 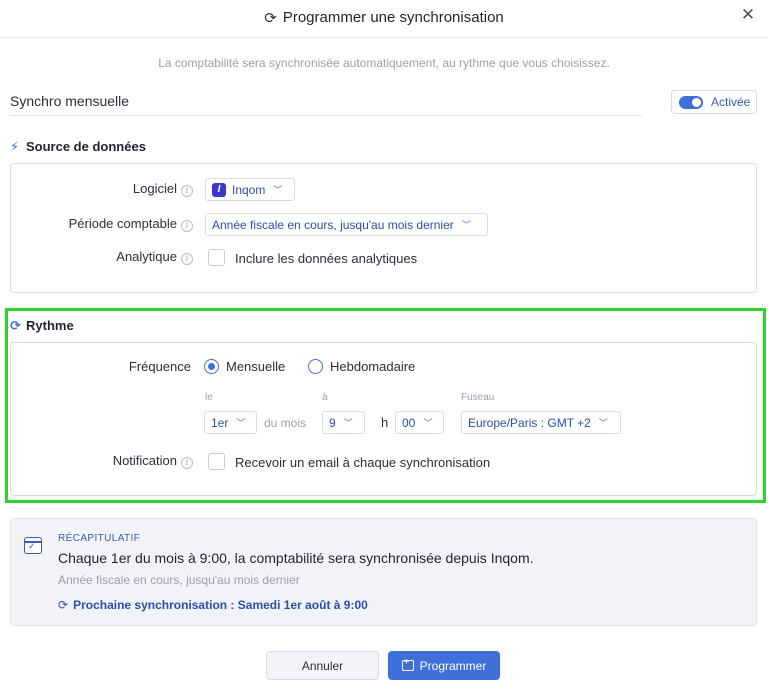 I want to click on cancel-button: Annuler, so click(x=322, y=665).